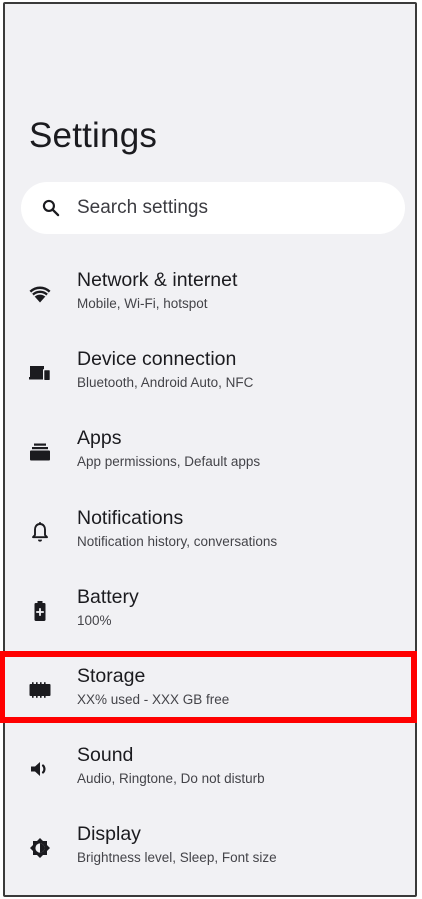  Describe the element at coordinates (171, 778) in the screenshot. I see `settings-item-summary: Audio, Ringtone, Do not disturb` at that location.